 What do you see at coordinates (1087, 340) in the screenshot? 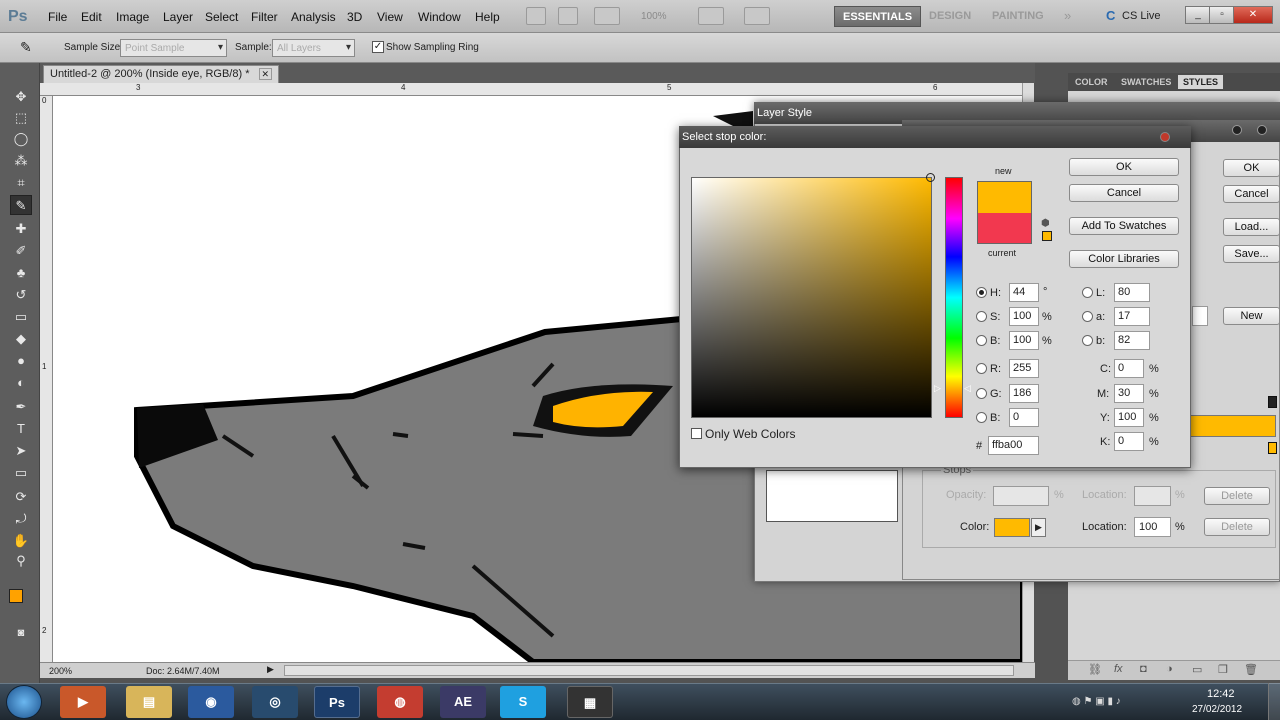
I see `radio-lab-b` at bounding box center [1087, 340].